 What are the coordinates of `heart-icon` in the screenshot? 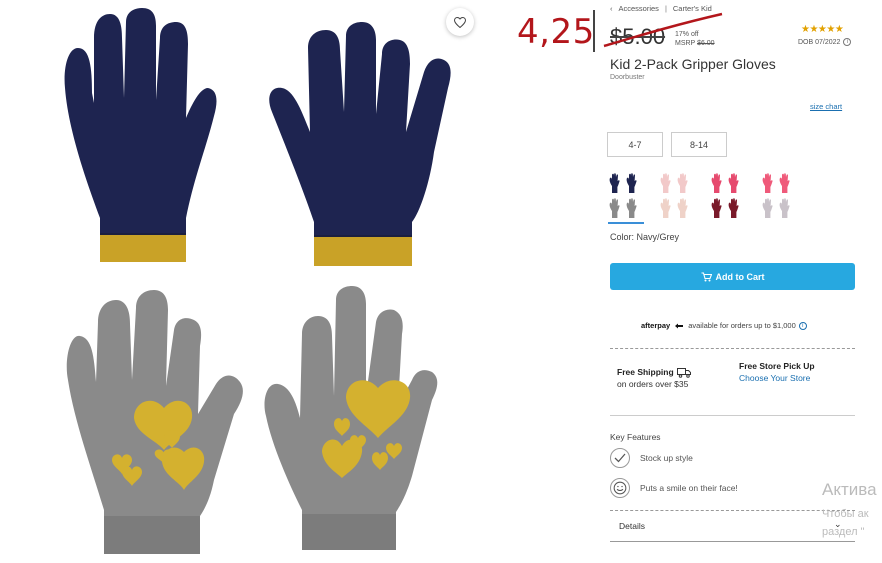 It's located at (460, 22).